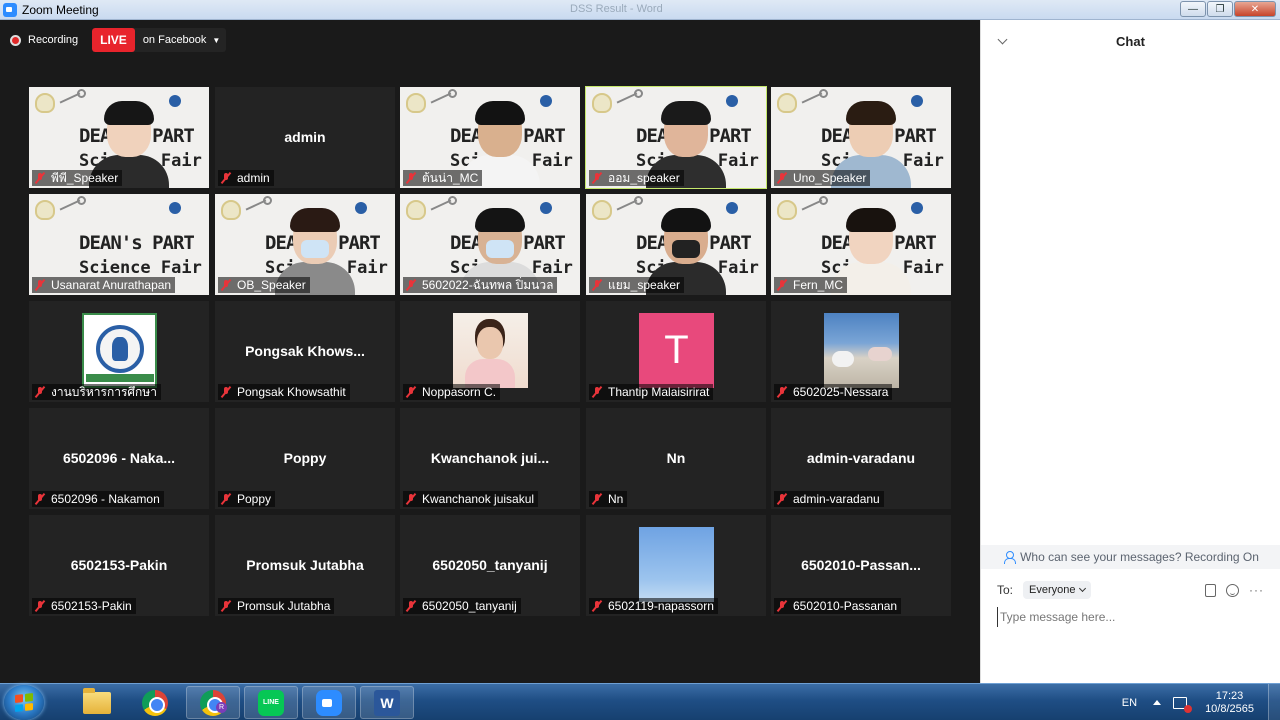 This screenshot has width=1280, height=720. Describe the element at coordinates (1129, 703) in the screenshot. I see `language-indicator: EN` at that location.